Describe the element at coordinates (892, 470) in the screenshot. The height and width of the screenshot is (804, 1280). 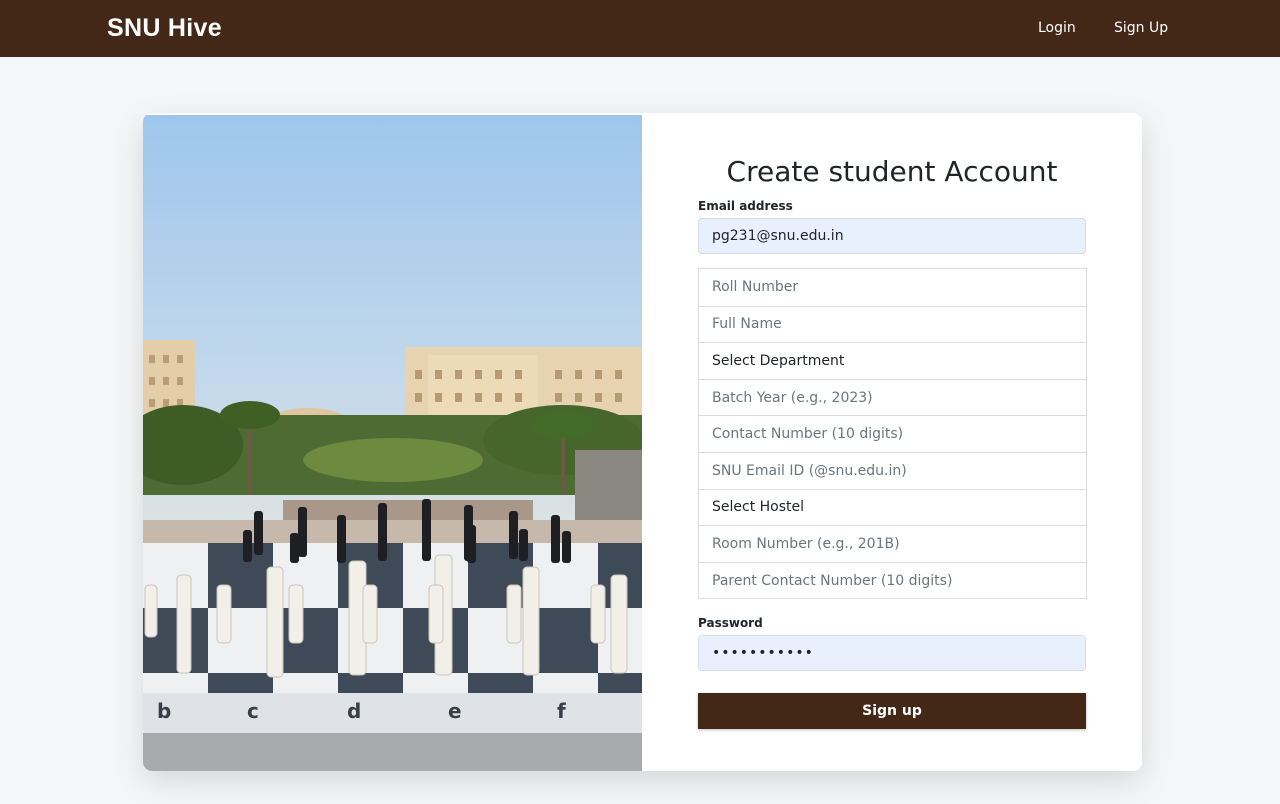
I see `snu-email-input: SNU Email ID (@snu.edu.in)` at that location.